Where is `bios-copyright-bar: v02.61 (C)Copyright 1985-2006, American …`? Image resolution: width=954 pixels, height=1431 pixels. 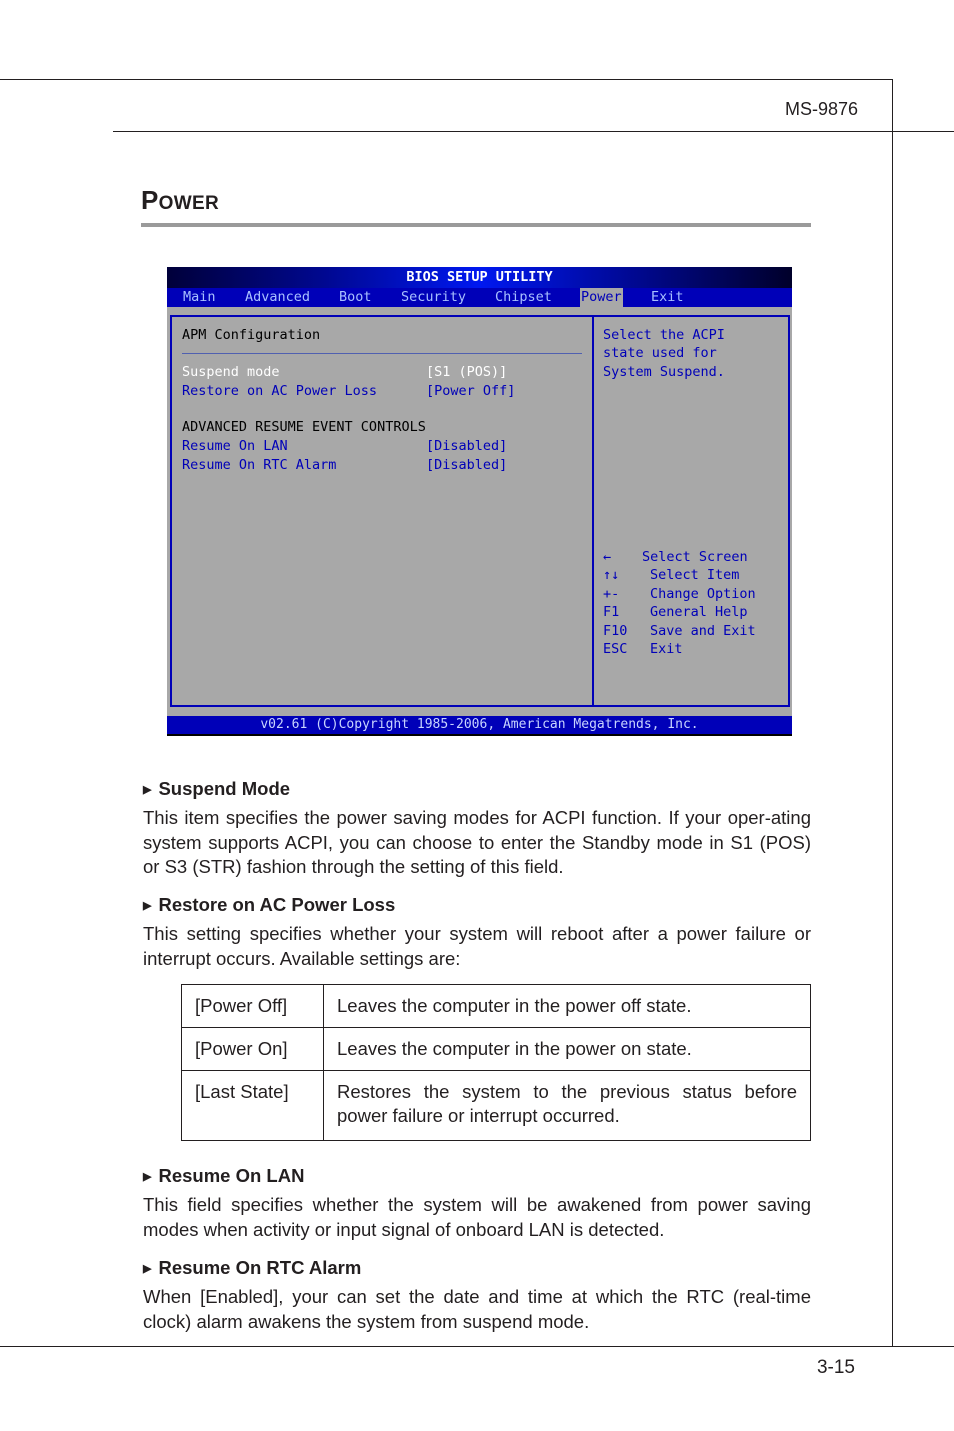
bios-copyright-bar: v02.61 (C)Copyright 1985-2006, American … is located at coordinates (479, 725).